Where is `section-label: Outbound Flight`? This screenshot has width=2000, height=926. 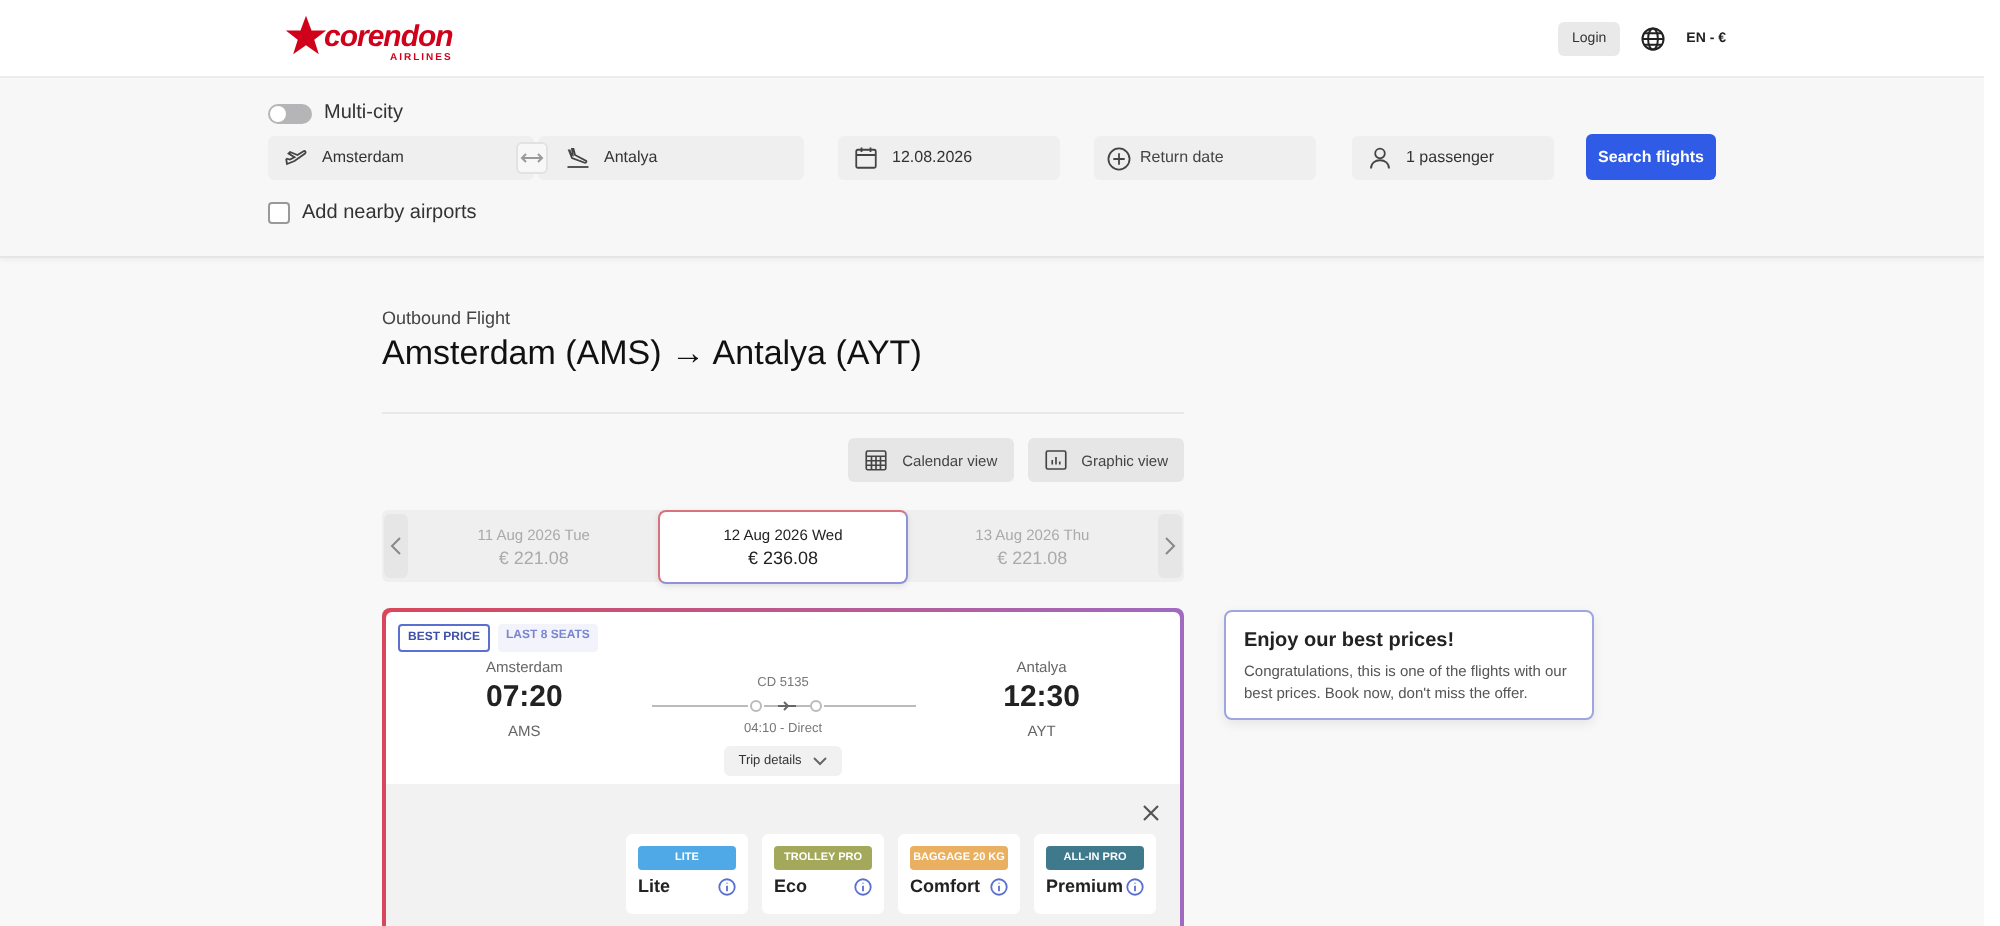
section-label: Outbound Flight is located at coordinates (447, 318).